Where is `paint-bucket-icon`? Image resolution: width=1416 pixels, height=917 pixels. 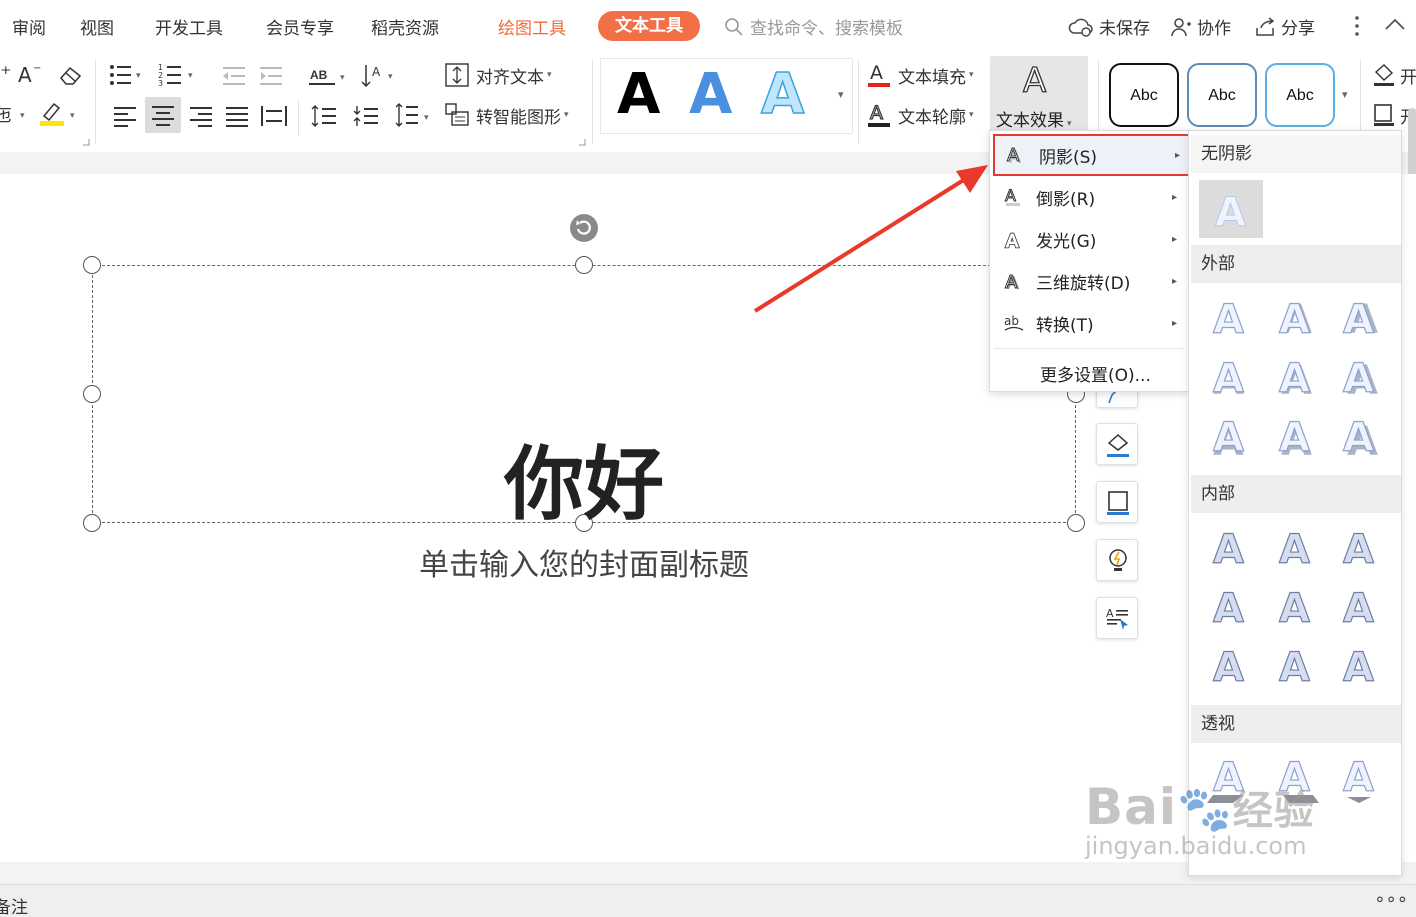
paint-bucket-icon is located at coordinates (1118, 445).